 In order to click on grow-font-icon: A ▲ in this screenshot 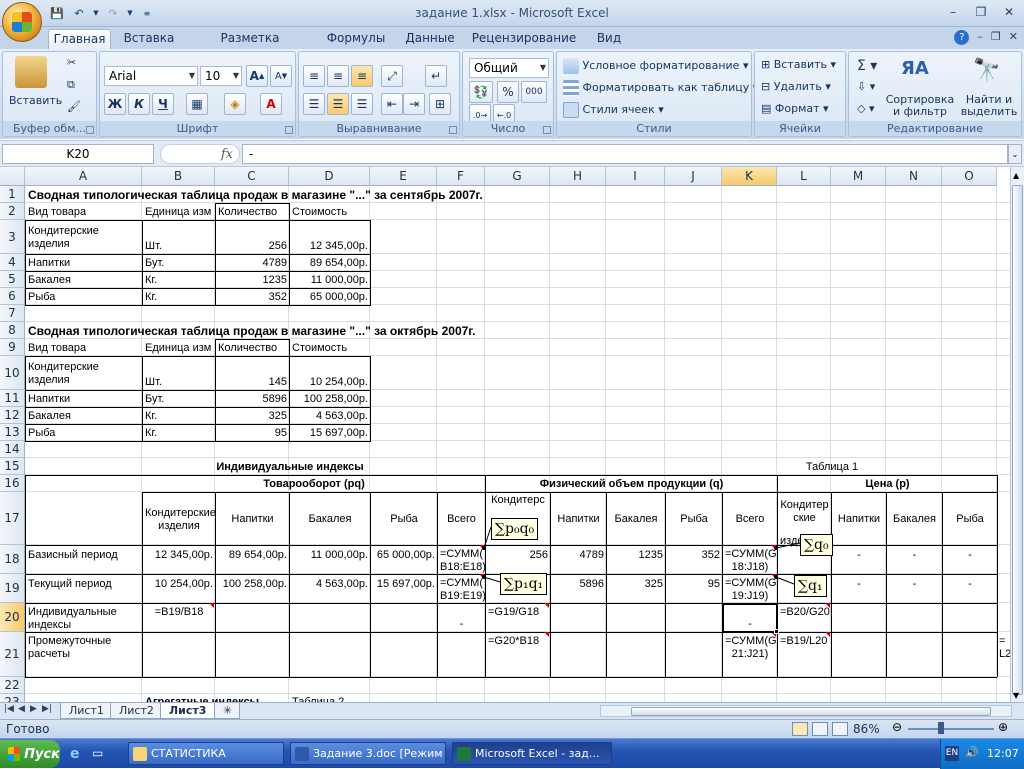, I will do `click(257, 76)`.